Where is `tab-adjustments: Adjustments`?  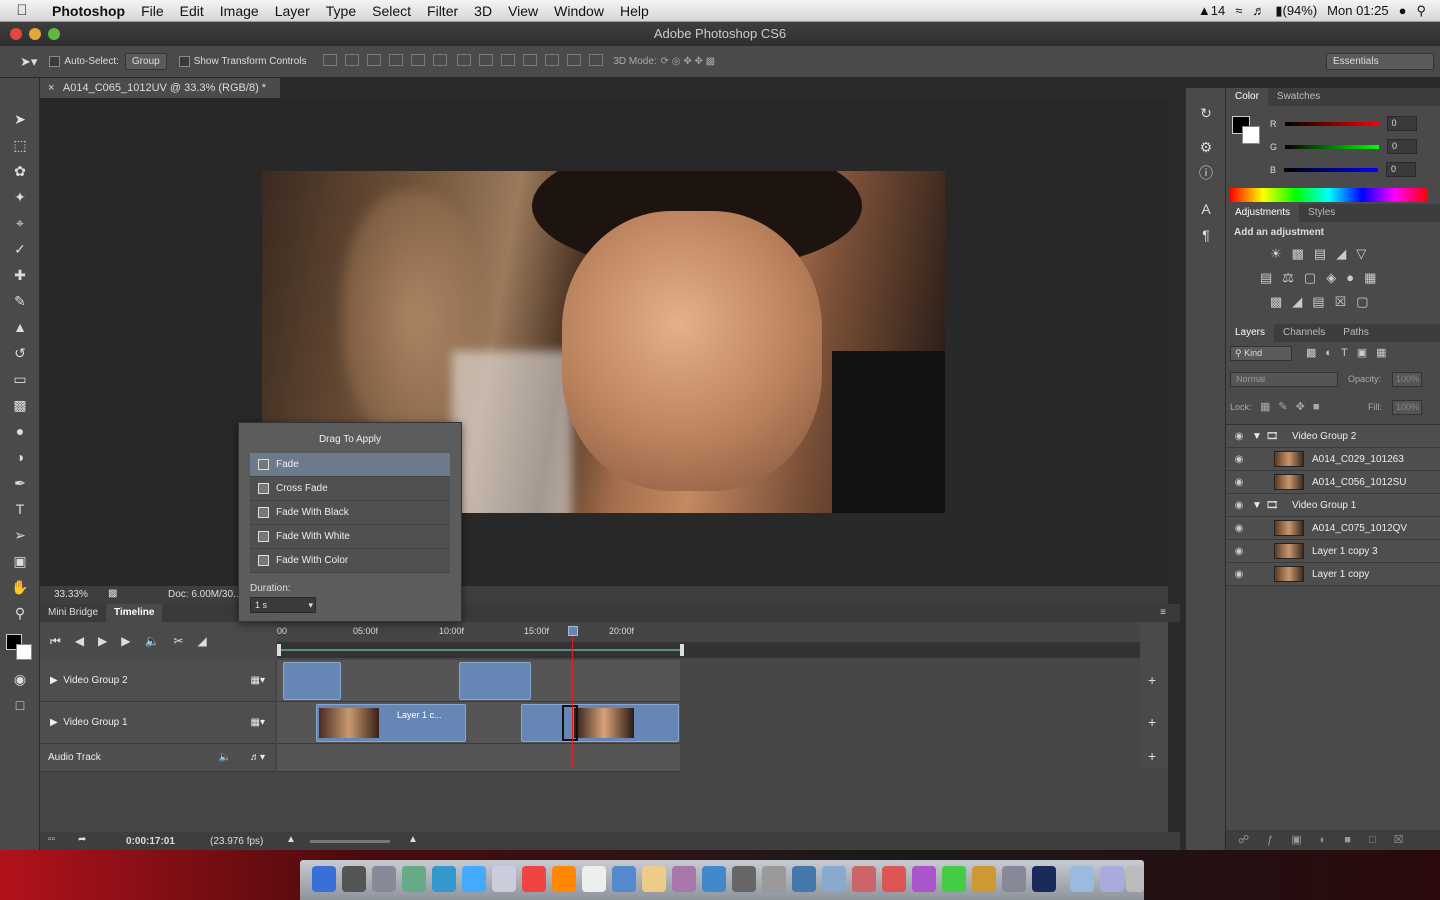
tab-adjustments: Adjustments is located at coordinates (1263, 213).